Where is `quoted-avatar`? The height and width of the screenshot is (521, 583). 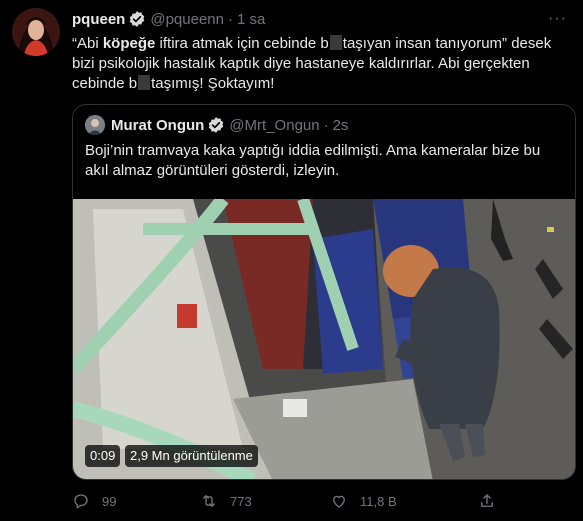 quoted-avatar is located at coordinates (95, 125).